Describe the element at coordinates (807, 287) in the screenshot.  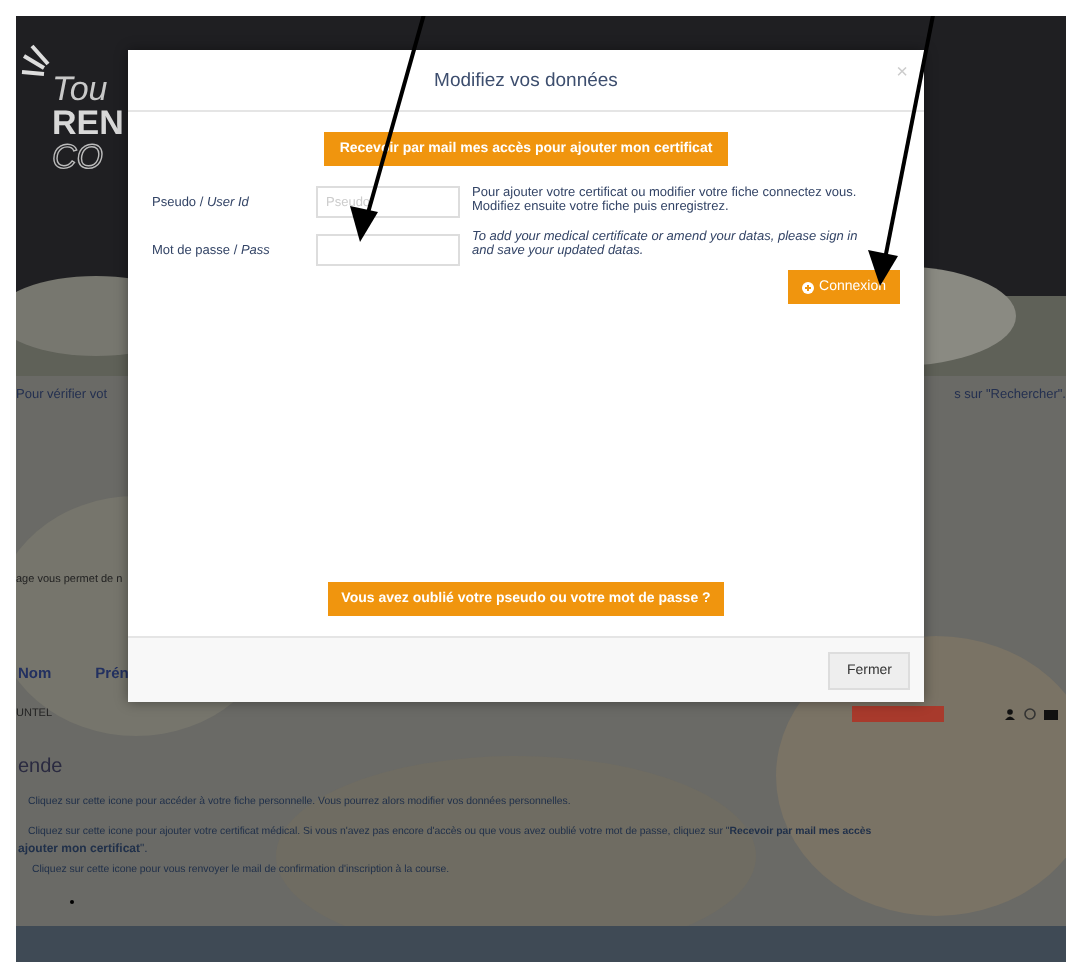
I see `plus-circle-icon` at that location.